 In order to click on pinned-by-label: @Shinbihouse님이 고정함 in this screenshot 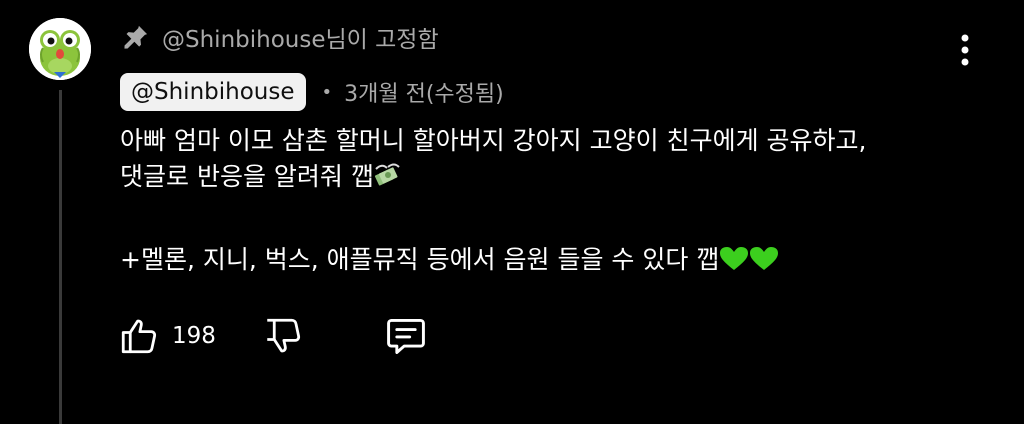, I will do `click(300, 40)`.